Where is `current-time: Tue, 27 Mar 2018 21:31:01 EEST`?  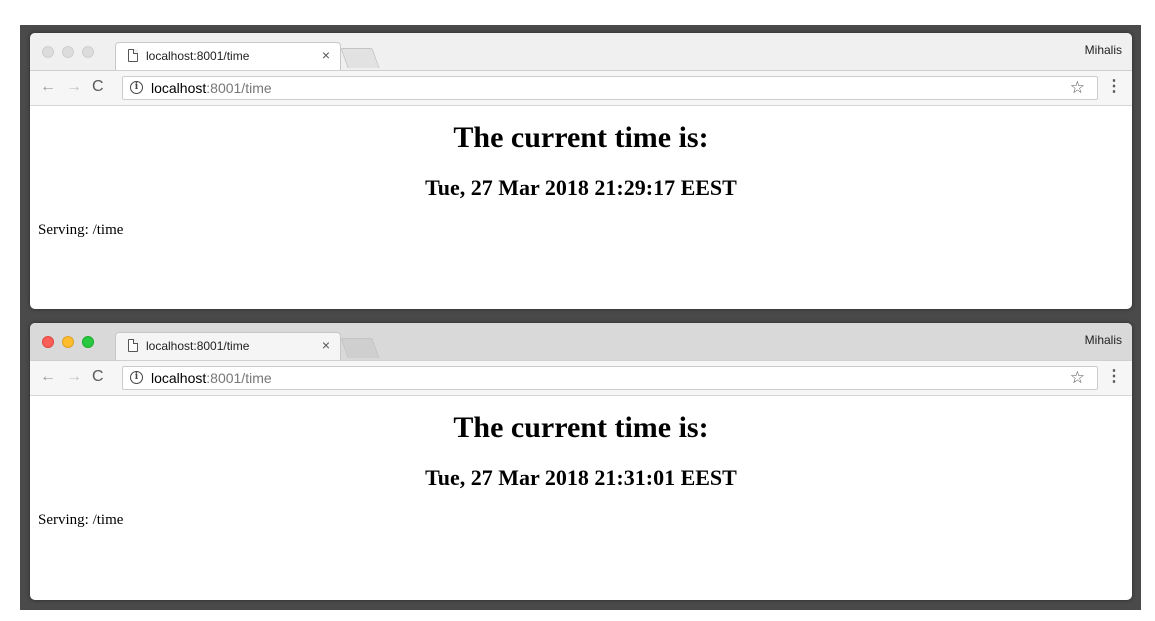
current-time: Tue, 27 Mar 2018 21:31:01 EEST is located at coordinates (581, 477).